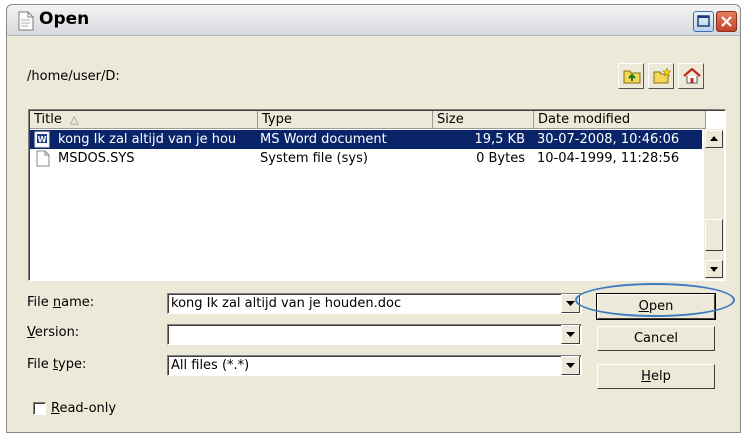 Image resolution: width=741 pixels, height=433 pixels. I want to click on close-button, so click(726, 21).